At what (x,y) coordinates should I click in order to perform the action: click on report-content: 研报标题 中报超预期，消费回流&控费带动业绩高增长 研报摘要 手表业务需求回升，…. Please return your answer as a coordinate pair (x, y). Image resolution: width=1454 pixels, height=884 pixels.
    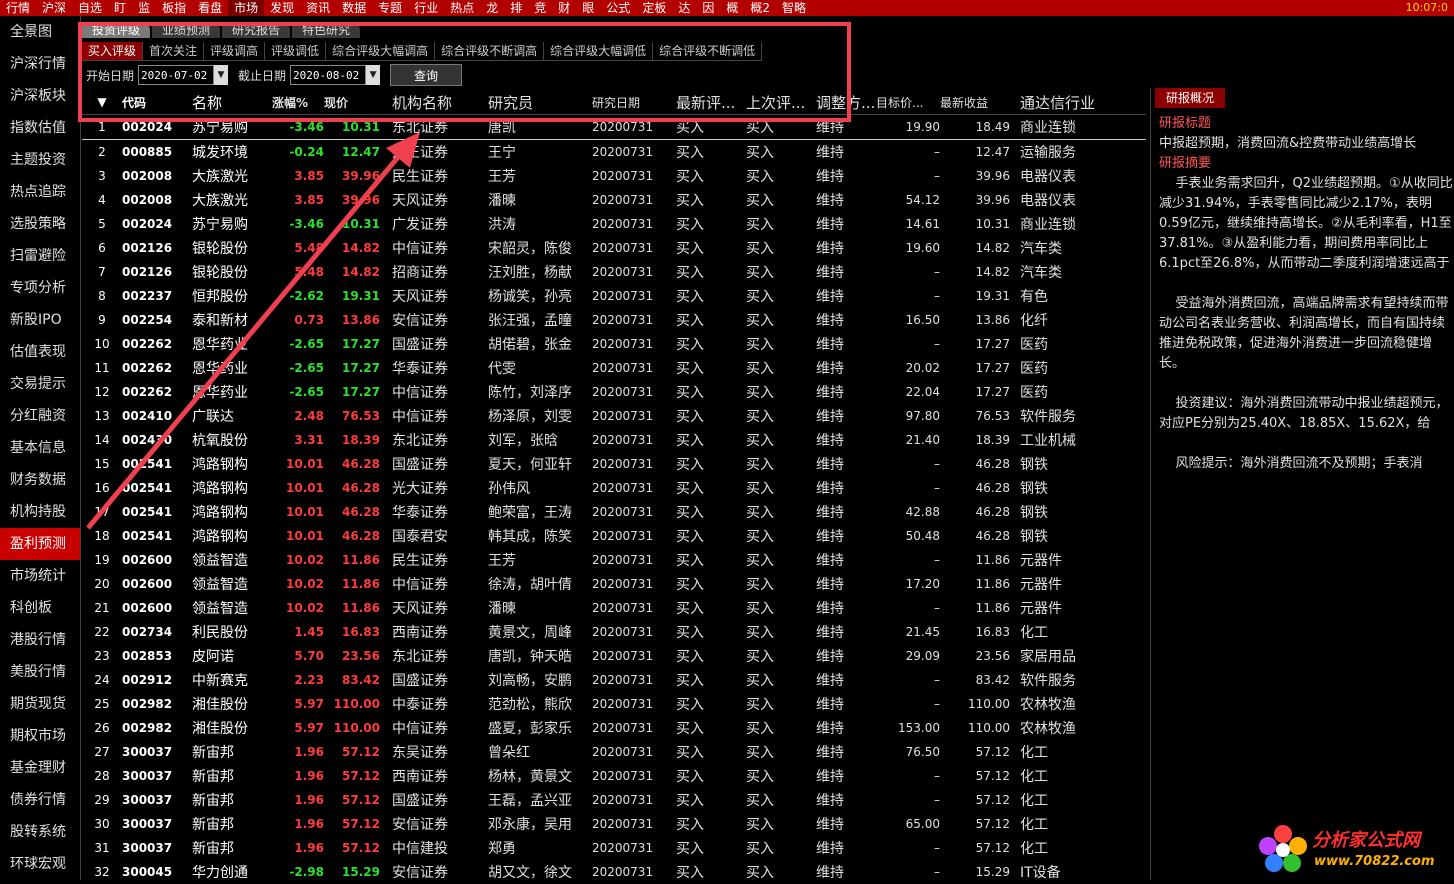
    Looking at the image, I should click on (1306, 294).